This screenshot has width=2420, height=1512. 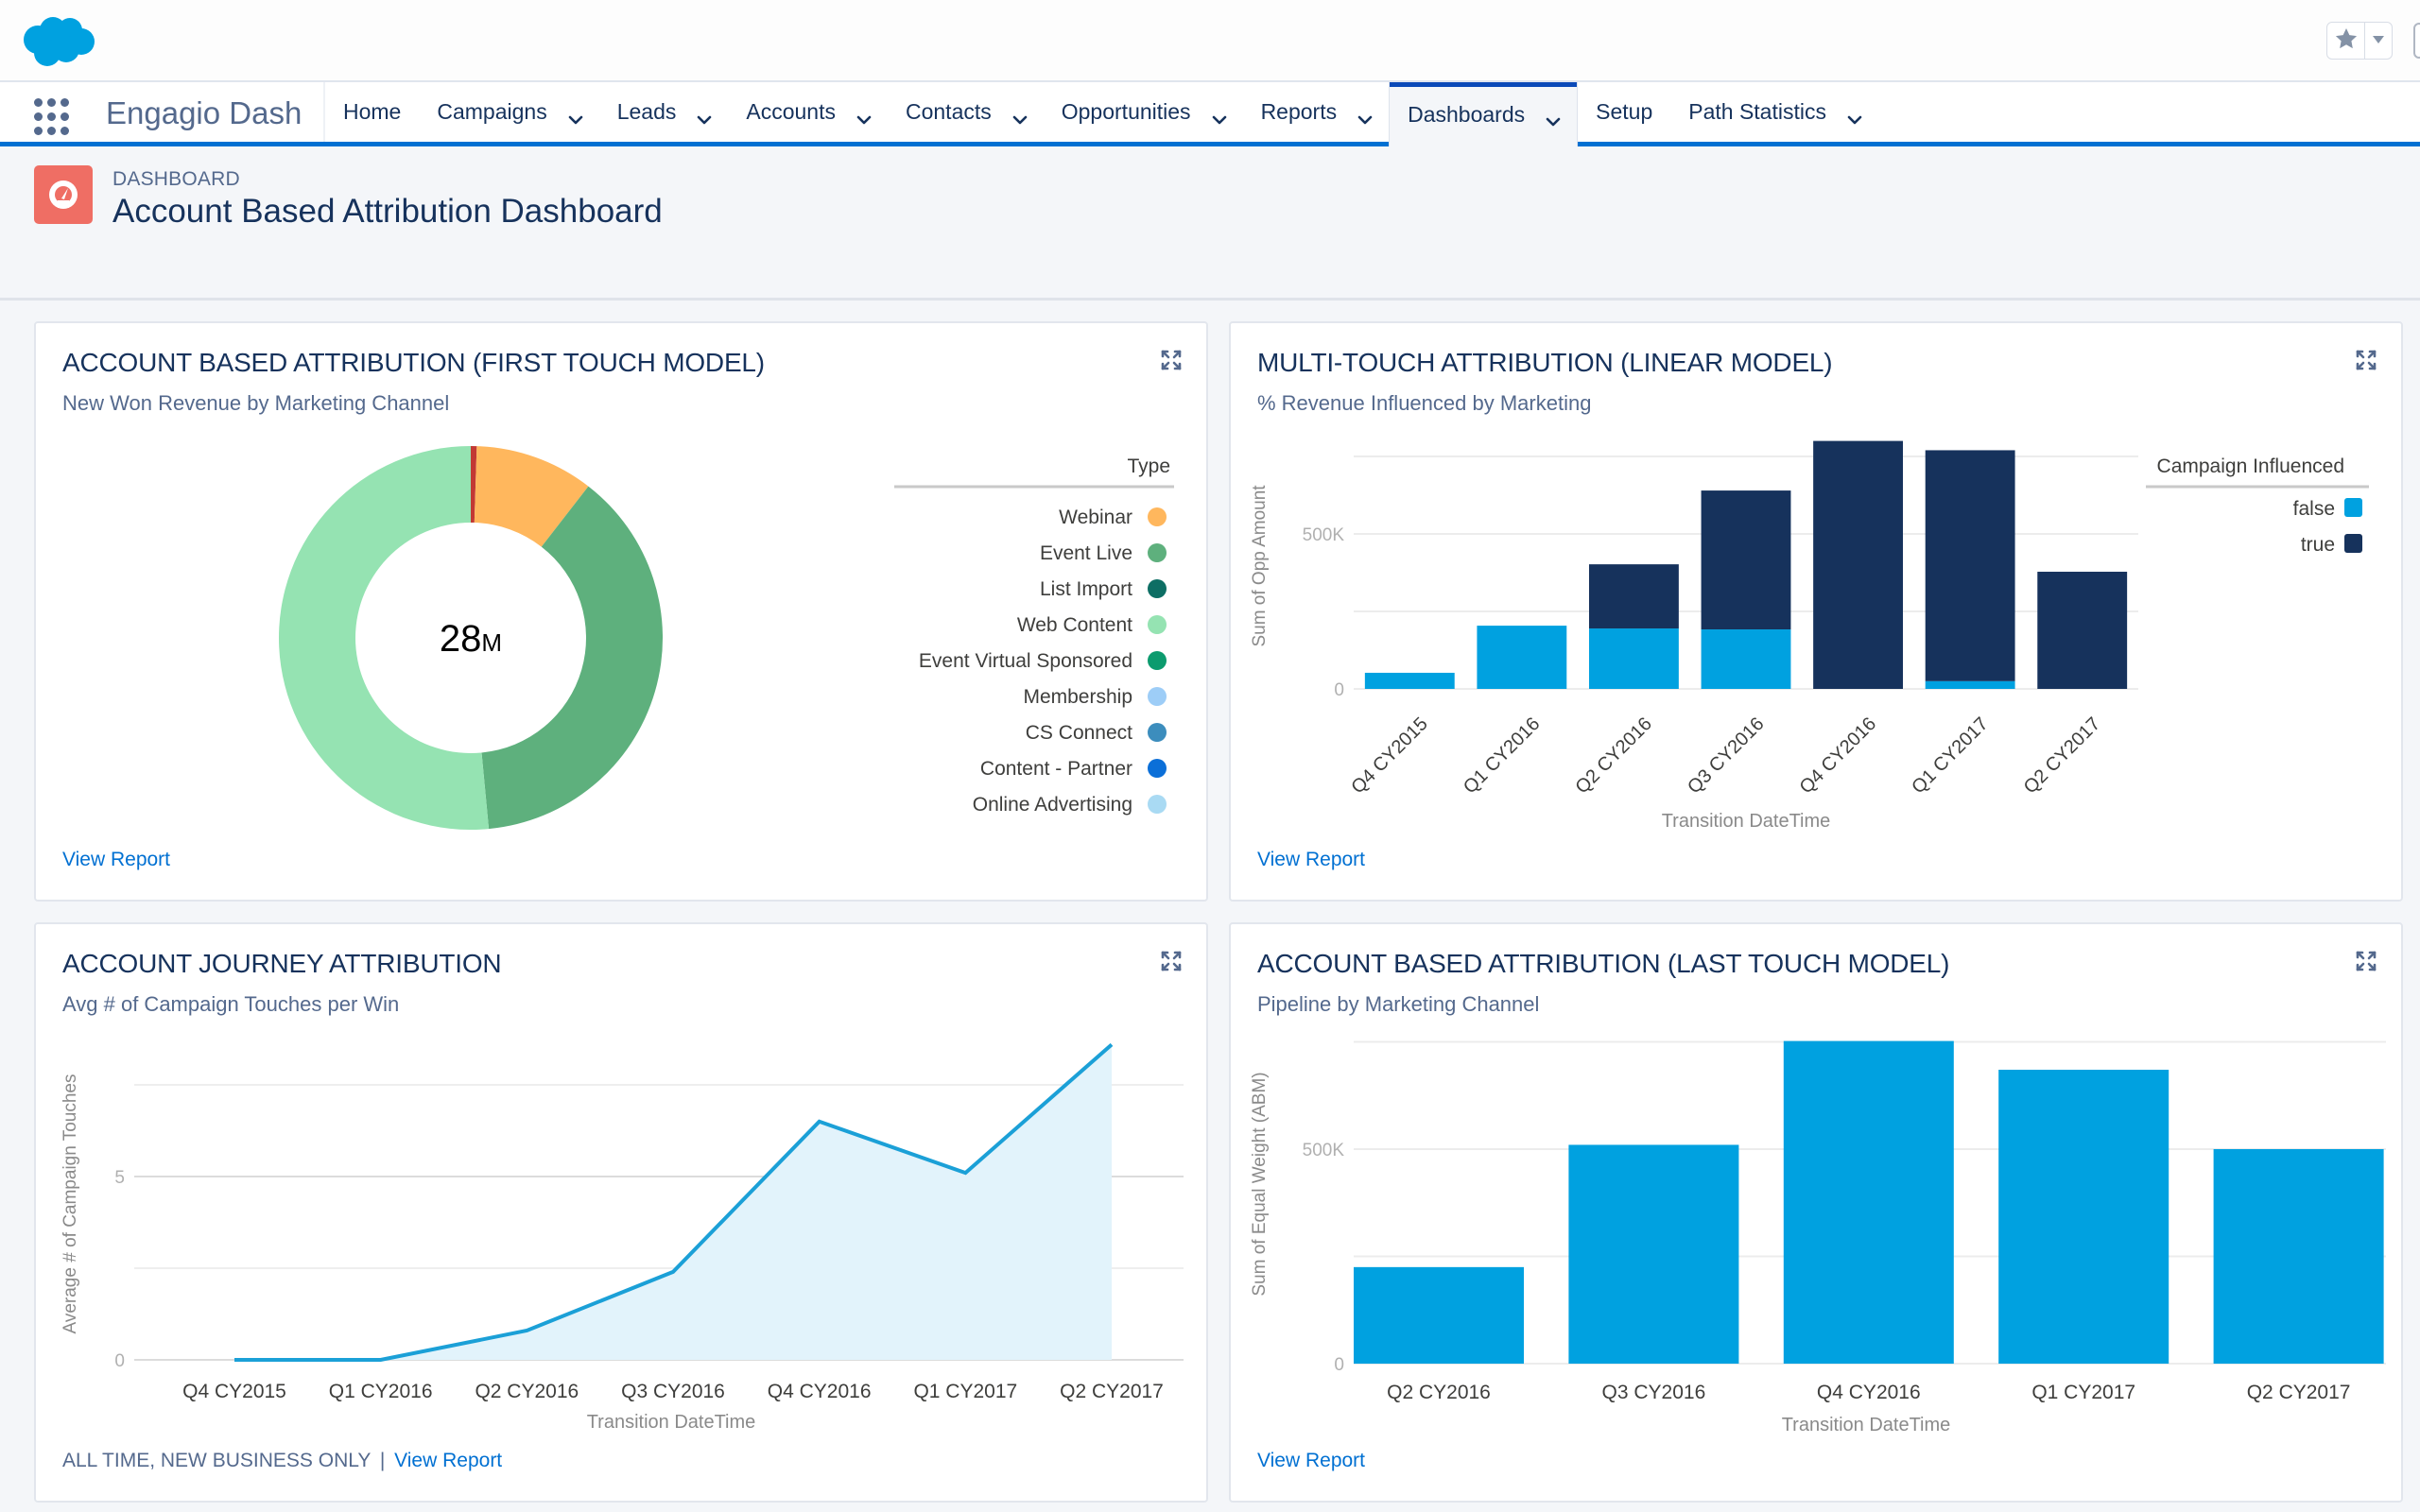 I want to click on salesforce-cloud-logo-icon, so click(x=57, y=41).